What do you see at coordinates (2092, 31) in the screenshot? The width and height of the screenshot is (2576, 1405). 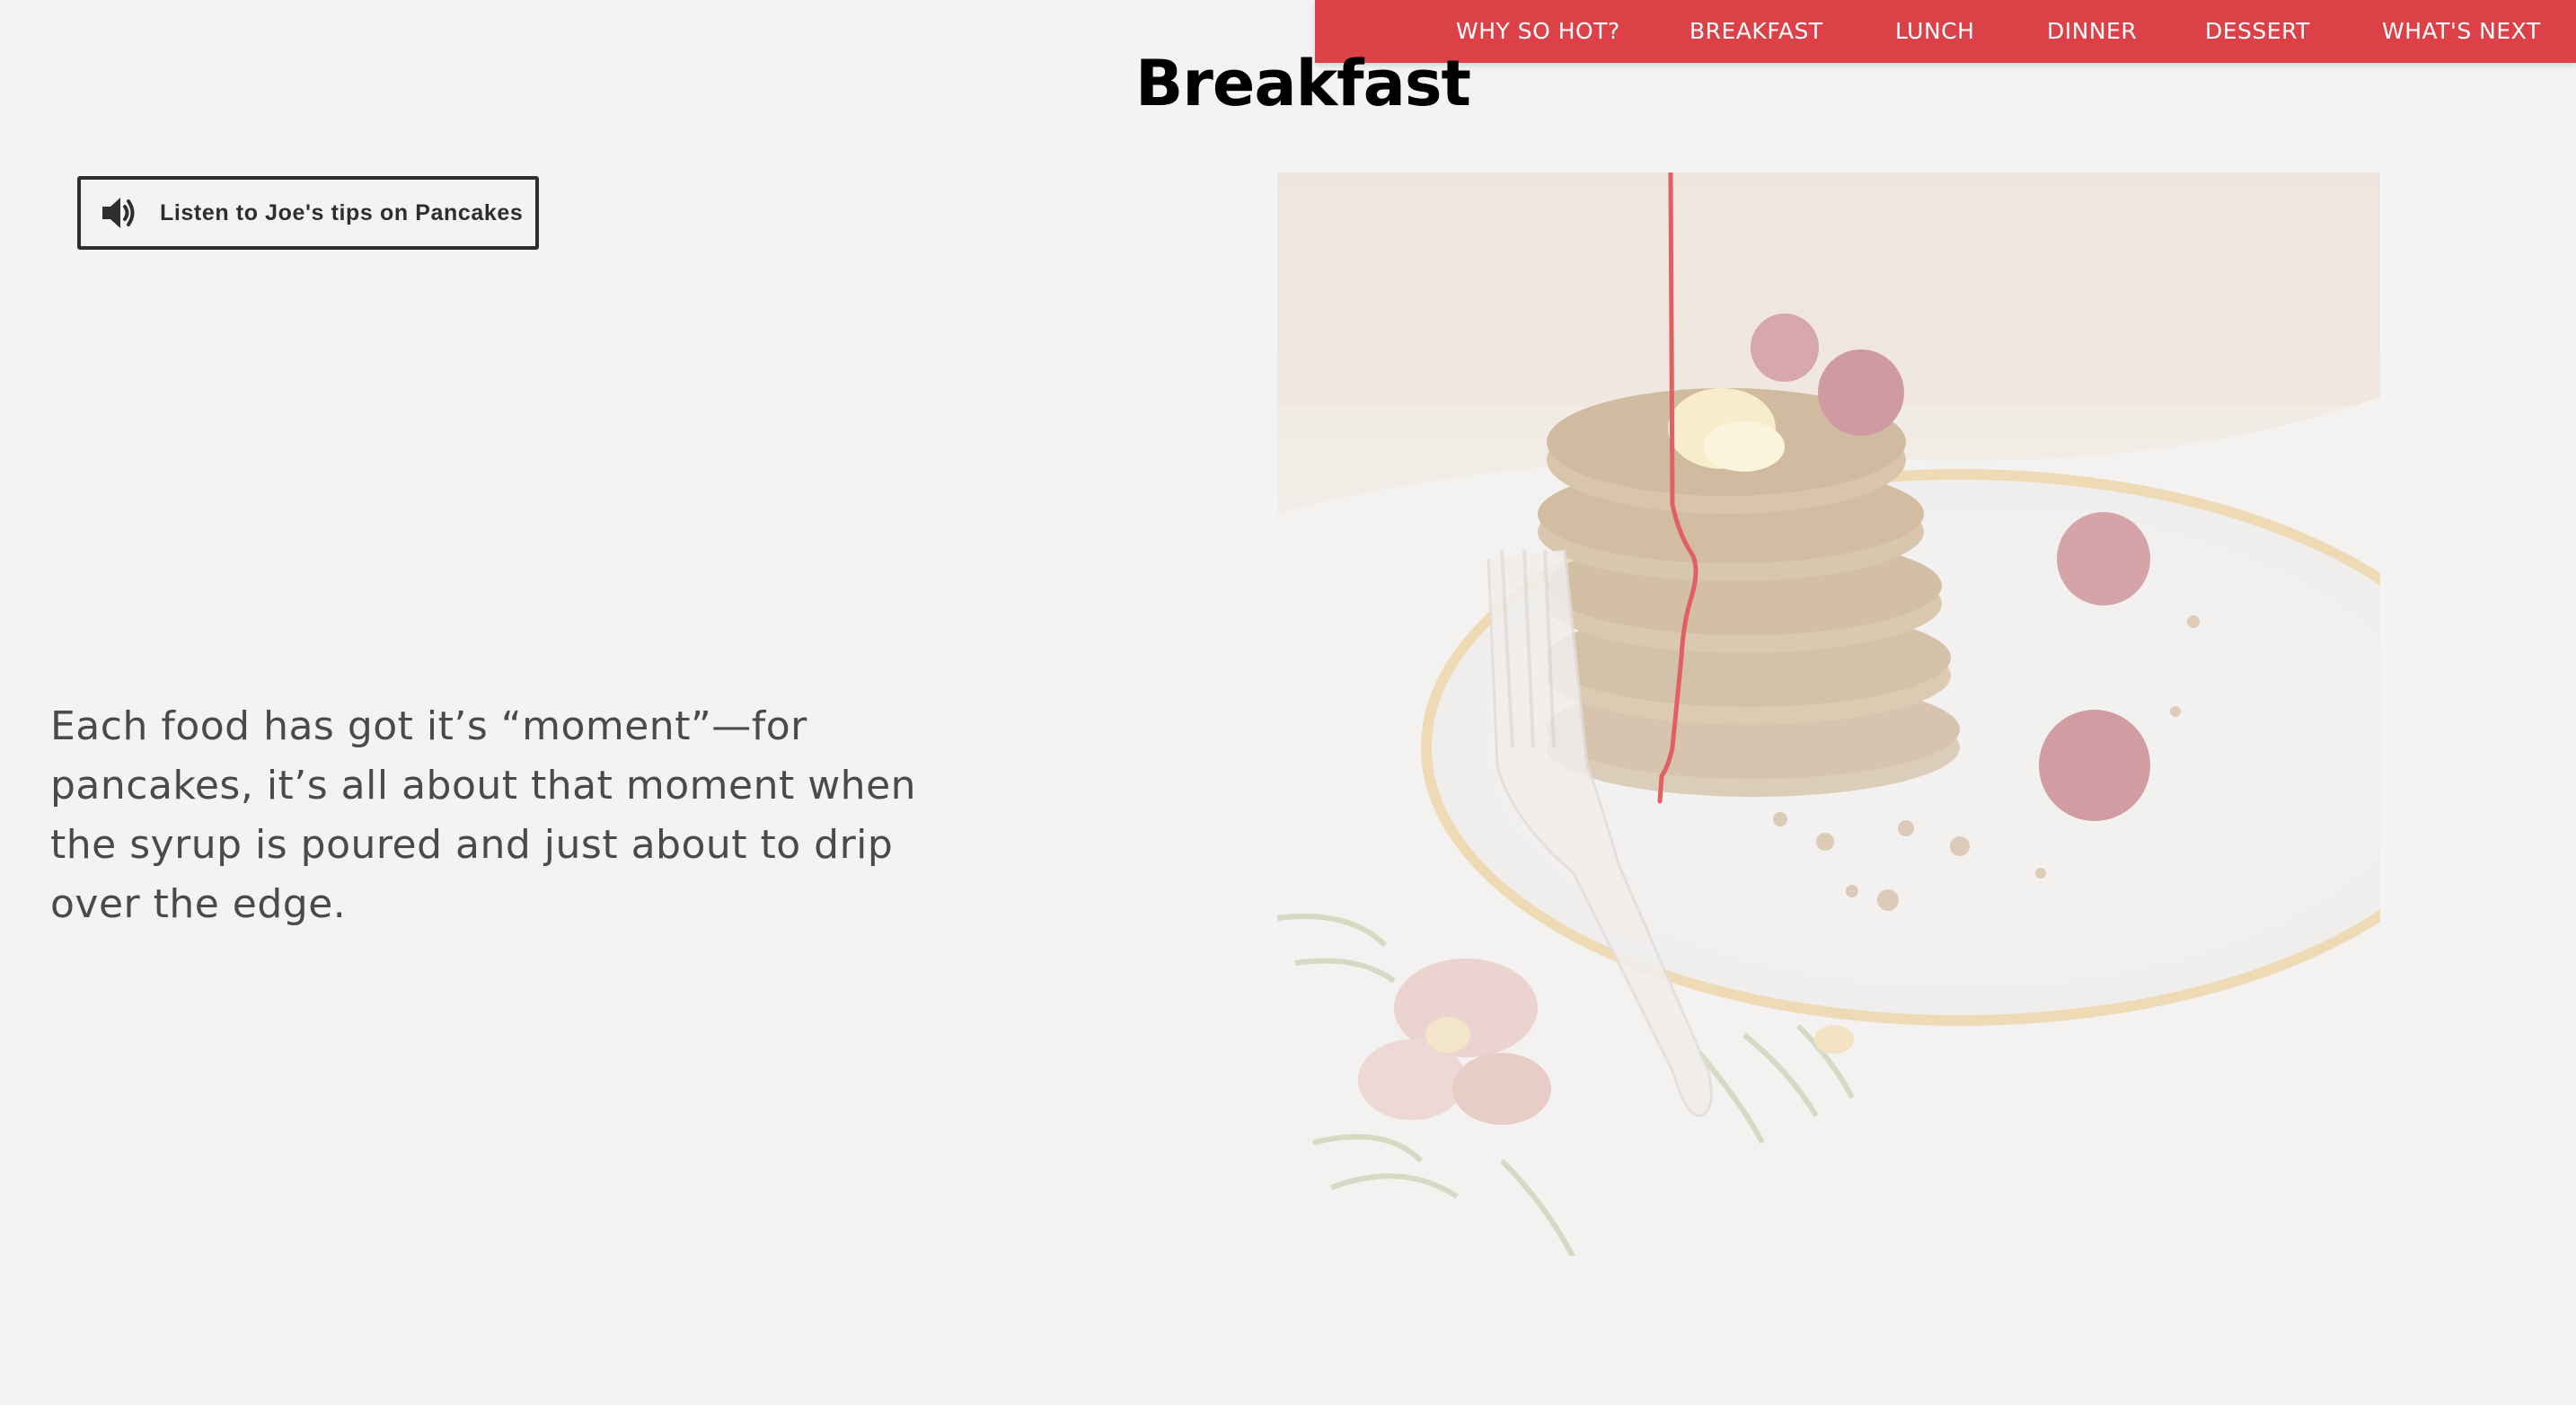 I see `nav-item-dinner: DINNER` at bounding box center [2092, 31].